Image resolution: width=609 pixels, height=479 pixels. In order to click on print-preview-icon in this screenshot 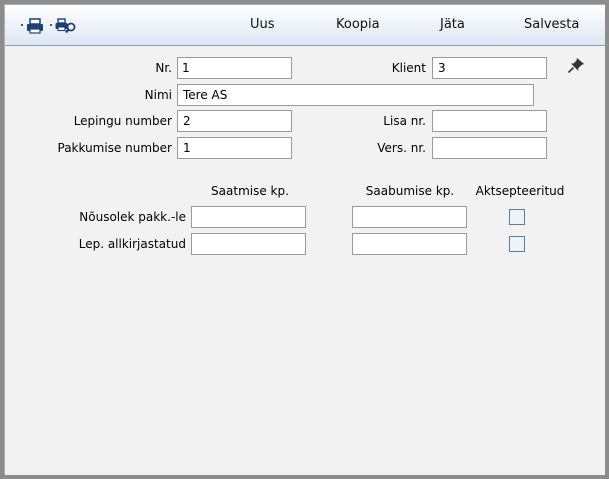, I will do `click(66, 27)`.